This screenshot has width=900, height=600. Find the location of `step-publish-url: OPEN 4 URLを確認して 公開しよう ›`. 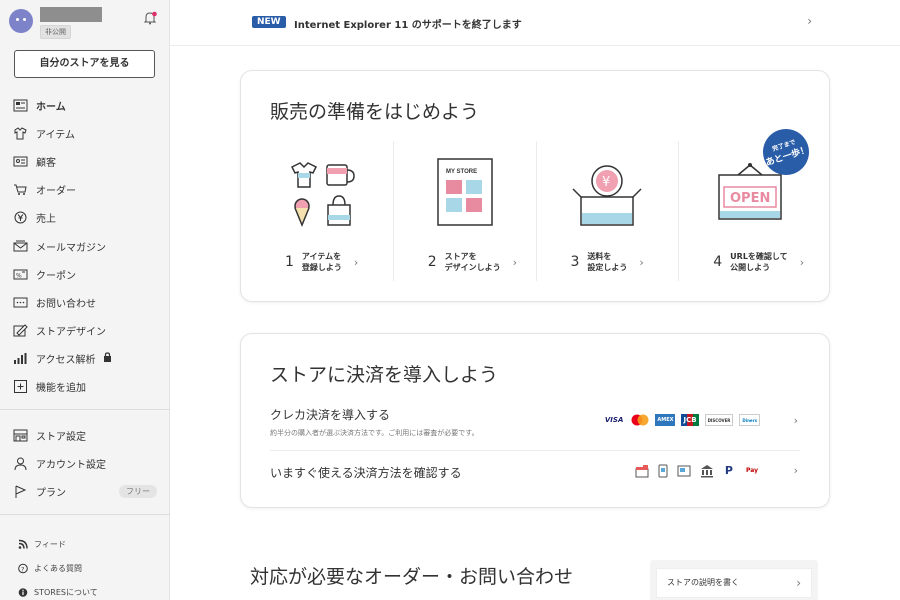

step-publish-url: OPEN 4 URLを確認して 公開しよう › is located at coordinates (750, 211).